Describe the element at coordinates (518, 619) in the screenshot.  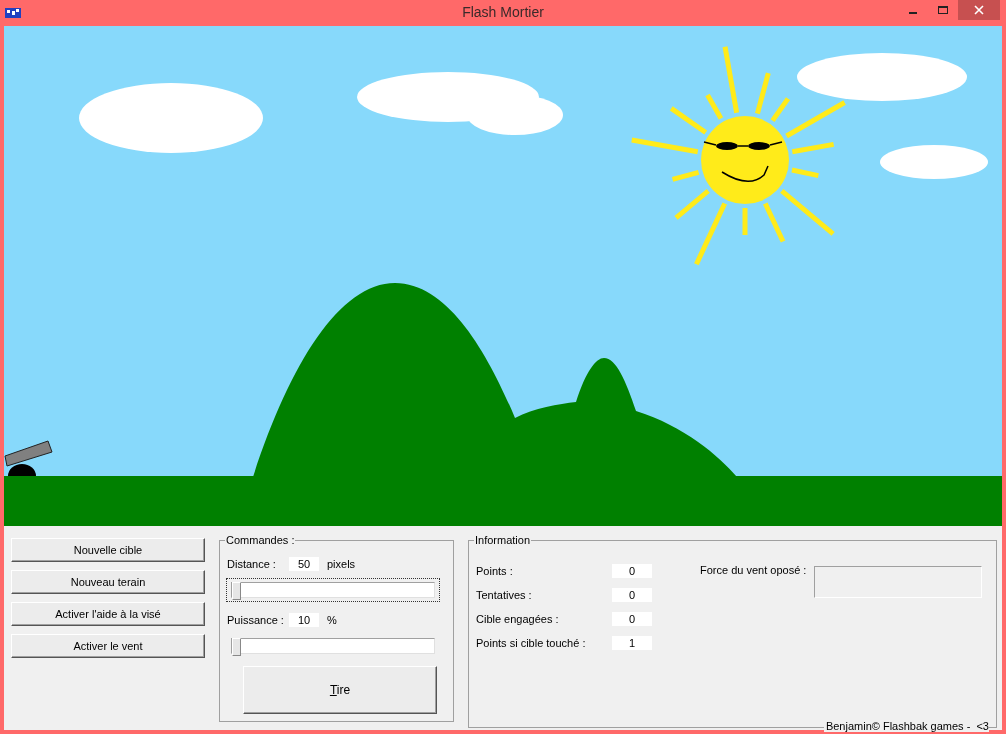
I see `stat-label: Cible engagées :` at that location.